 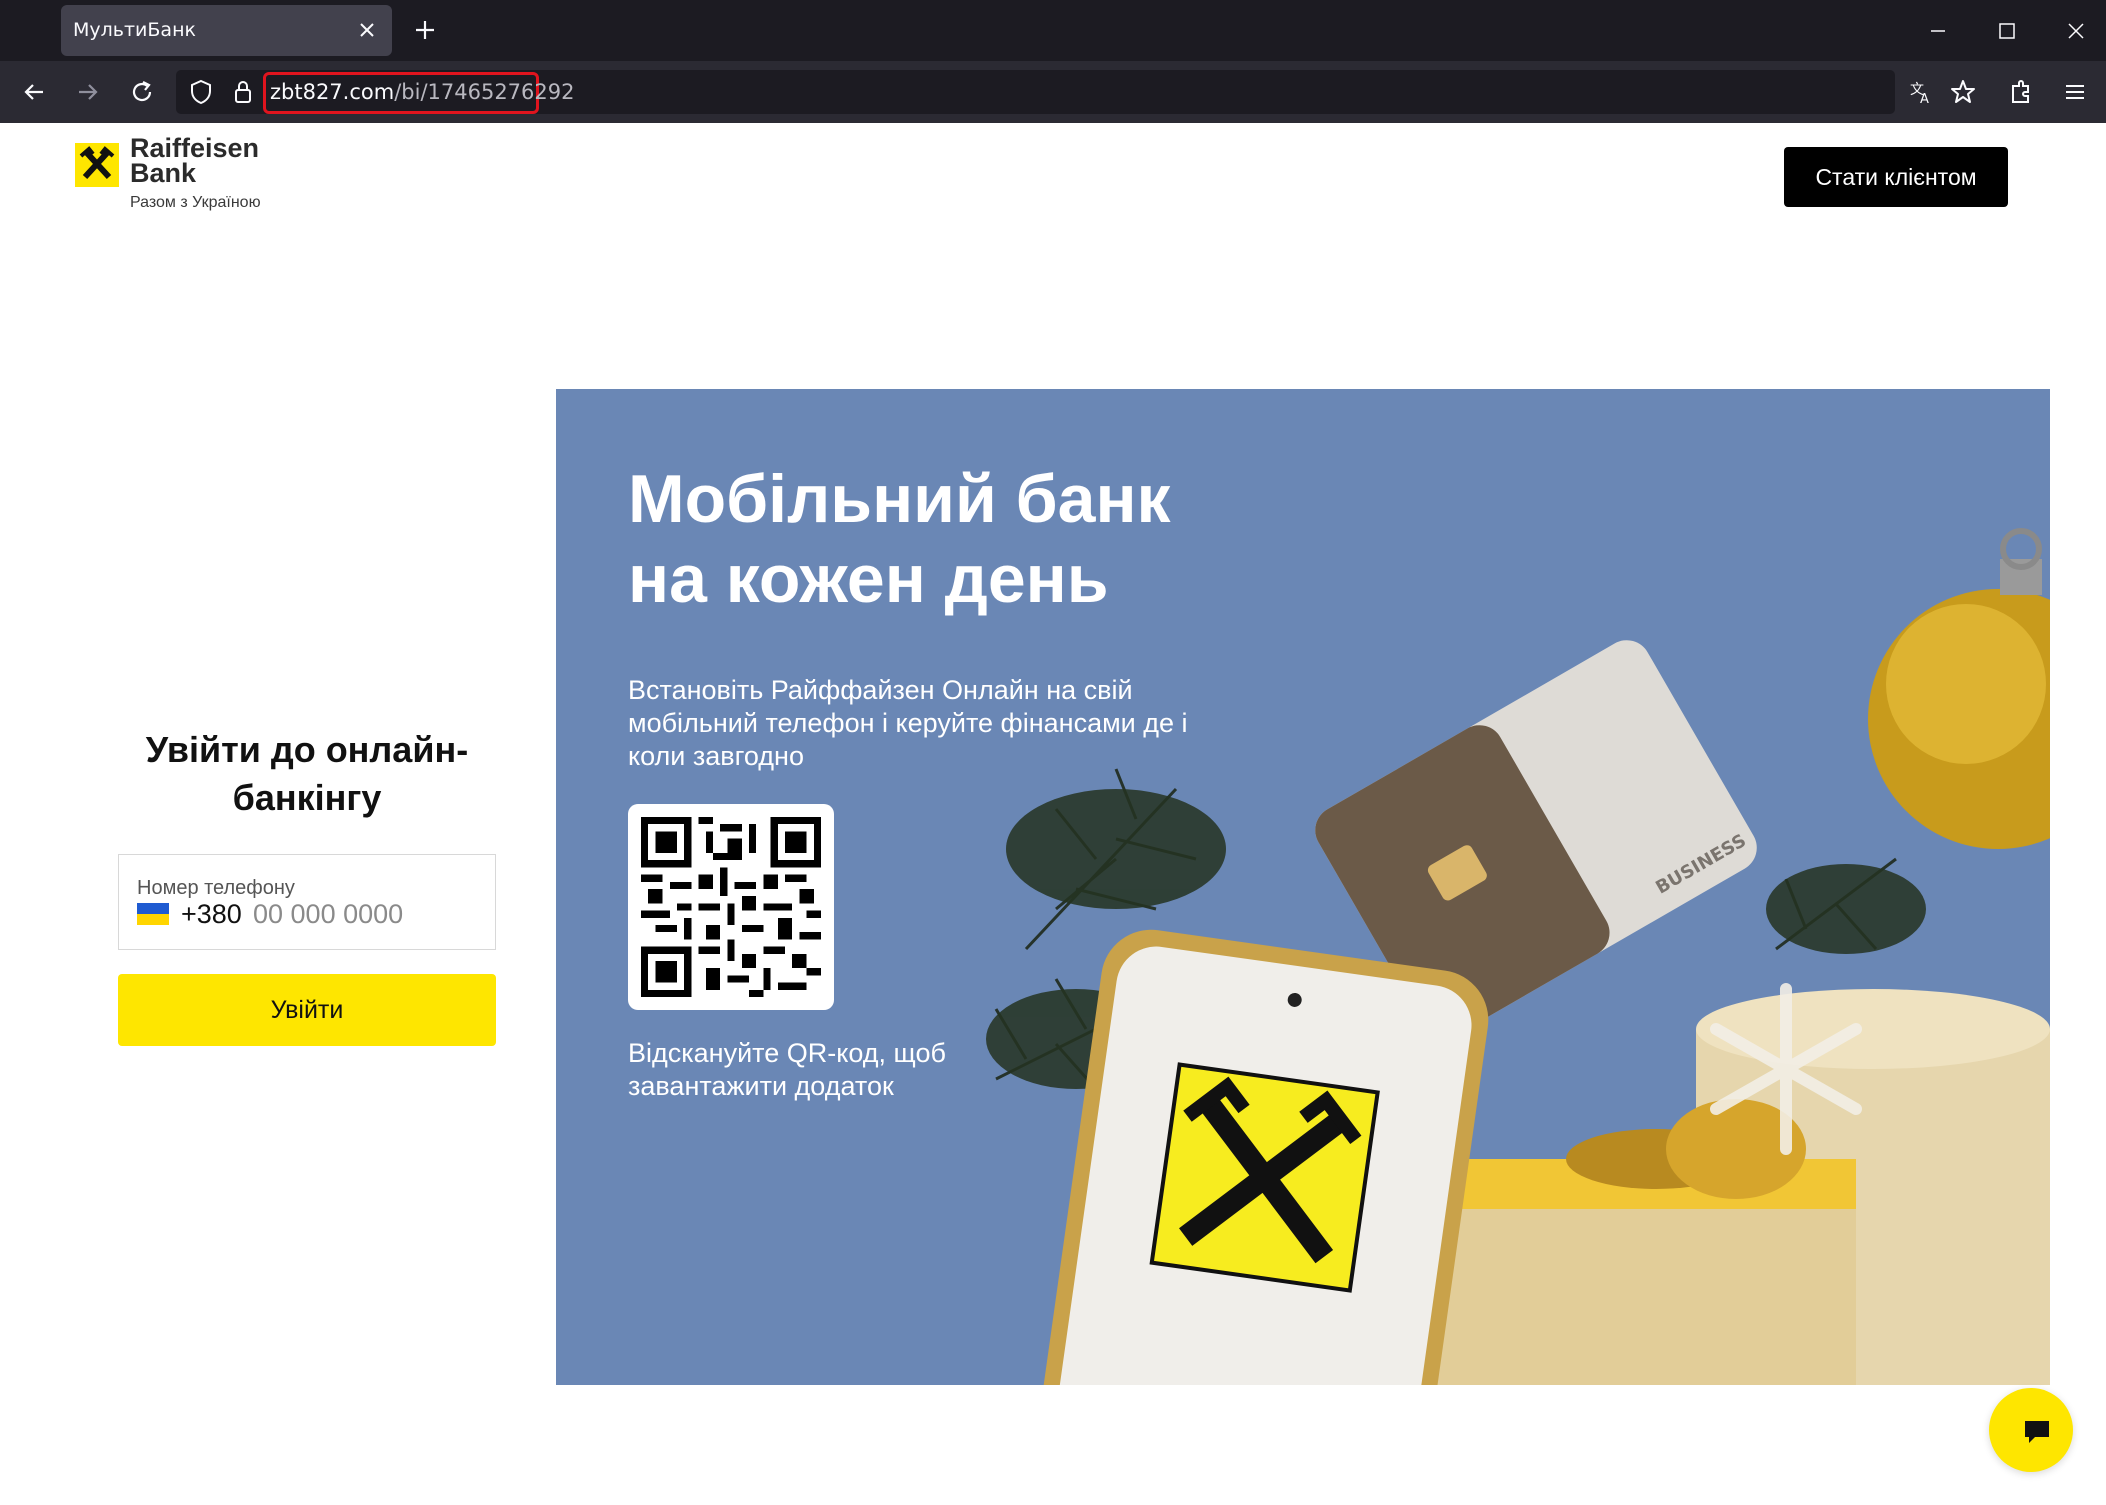 I want to click on translate-icon: 文 A, so click(x=1921, y=92).